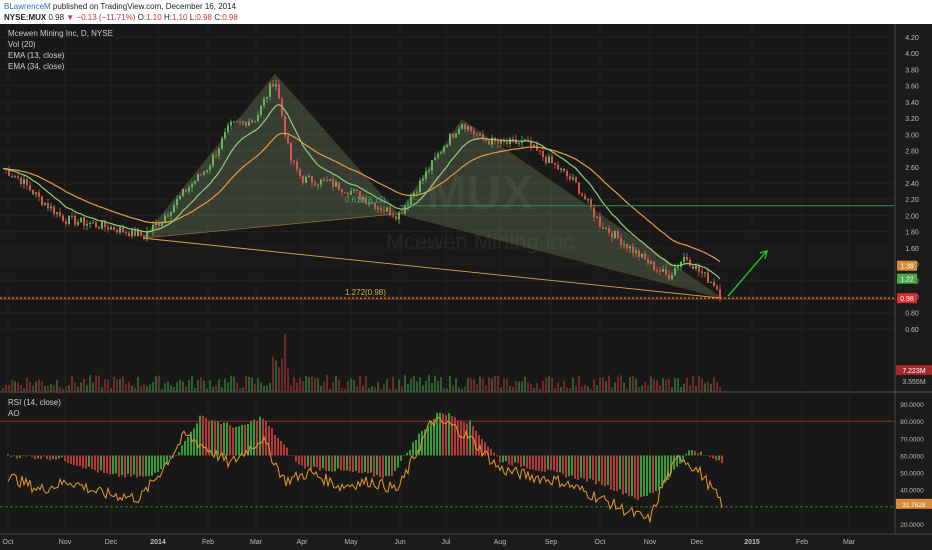 This screenshot has width=932, height=550. Describe the element at coordinates (912, 103) in the screenshot. I see `price-tick: 3.40` at that location.